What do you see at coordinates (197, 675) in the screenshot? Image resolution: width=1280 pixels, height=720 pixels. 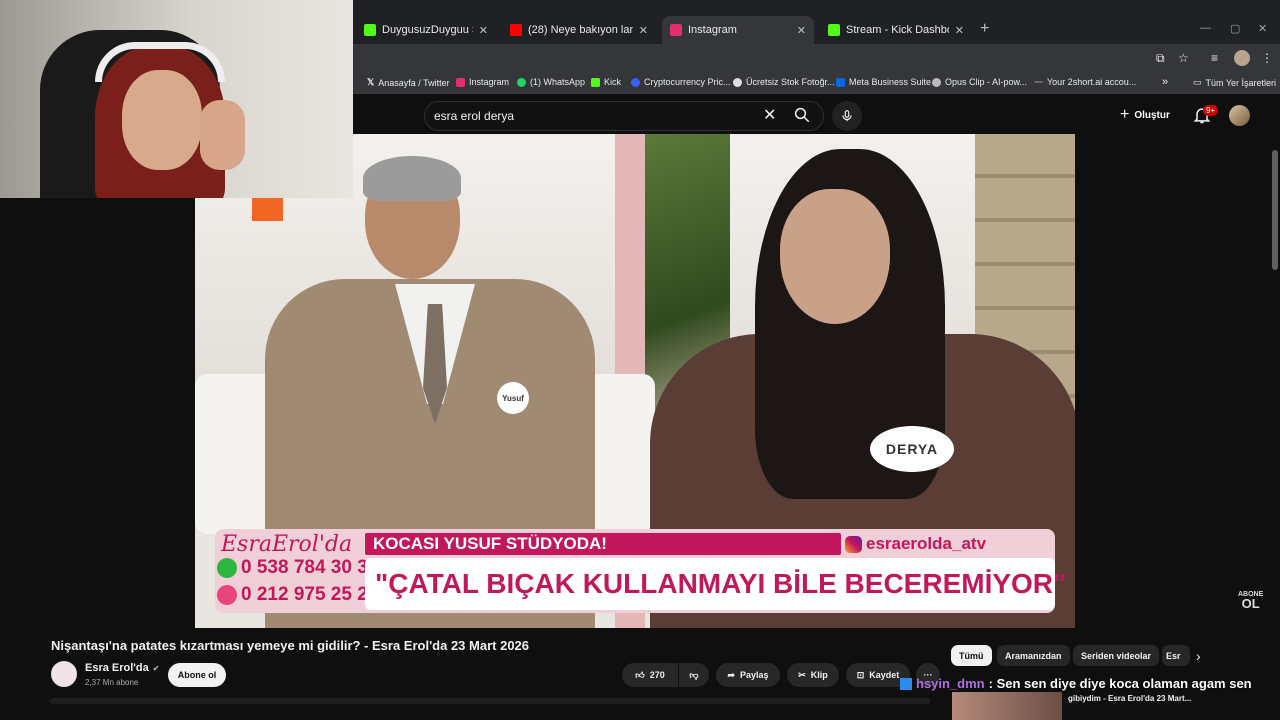 I see `subscribe-button: Abone ol` at bounding box center [197, 675].